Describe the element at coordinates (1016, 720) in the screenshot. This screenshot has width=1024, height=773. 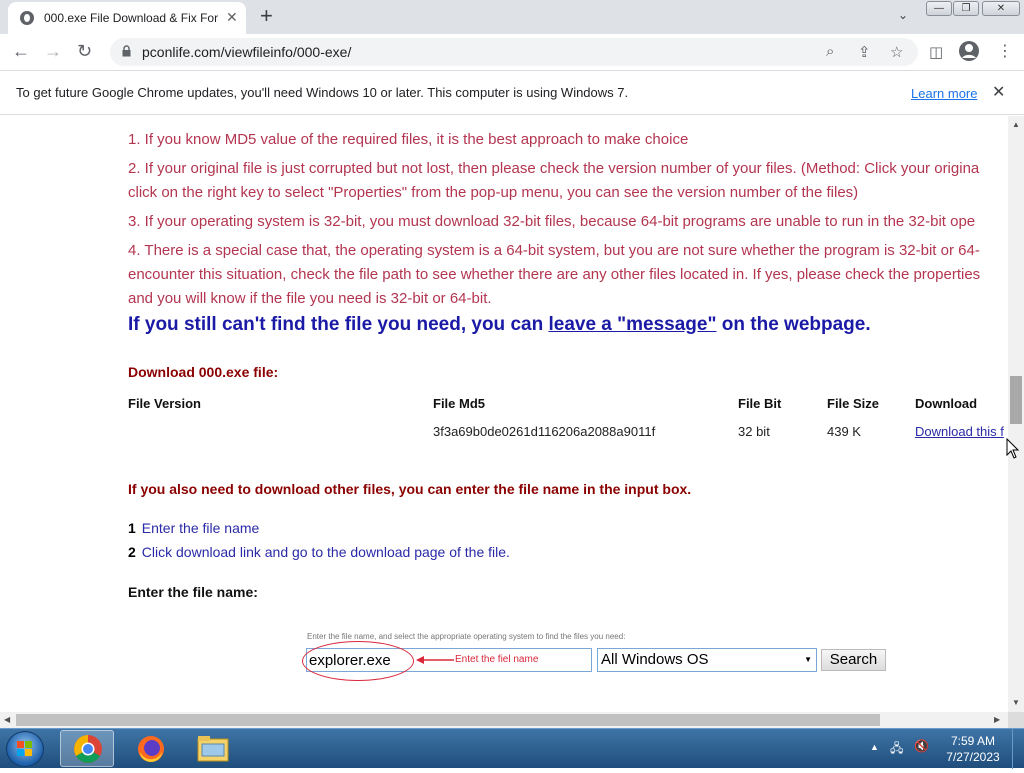
I see `scroll-corner` at that location.